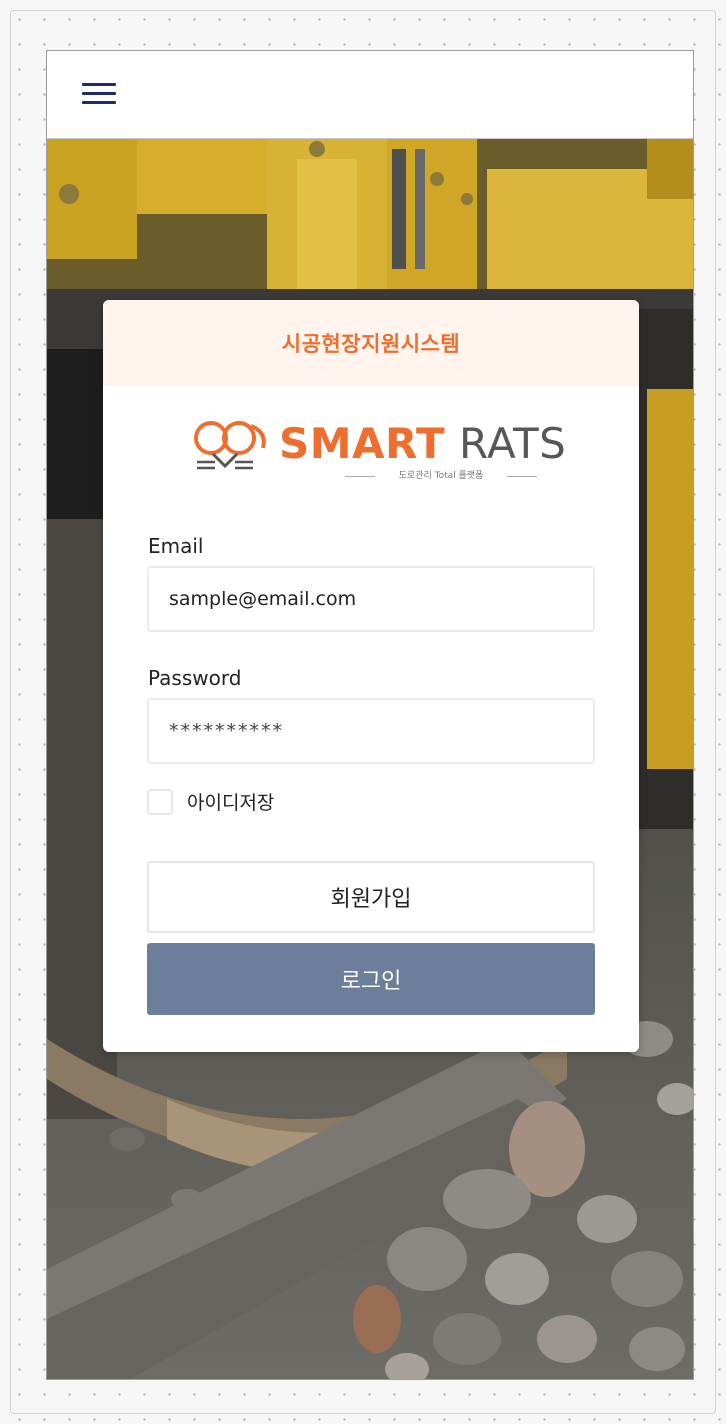 Image resolution: width=726 pixels, height=1424 pixels. What do you see at coordinates (370, 95) in the screenshot?
I see `top-bar` at bounding box center [370, 95].